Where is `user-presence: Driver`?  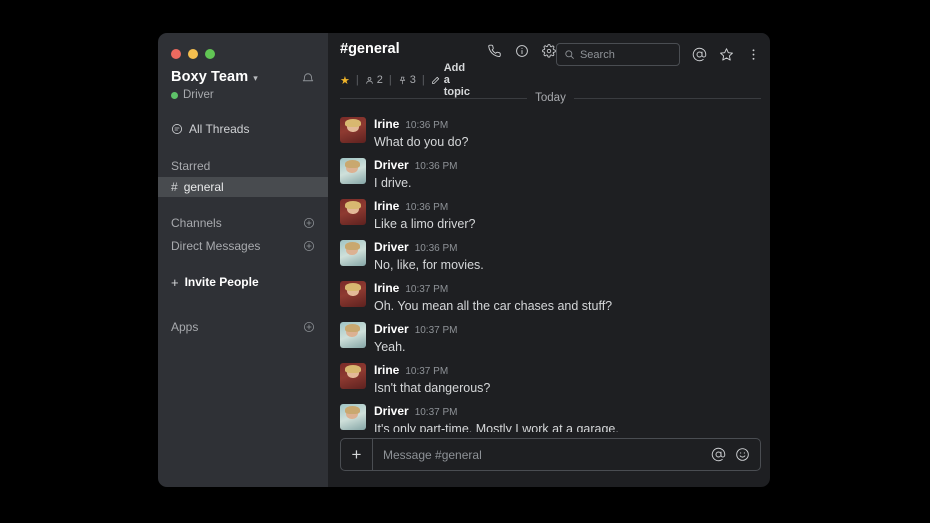
user-presence: Driver is located at coordinates (214, 95).